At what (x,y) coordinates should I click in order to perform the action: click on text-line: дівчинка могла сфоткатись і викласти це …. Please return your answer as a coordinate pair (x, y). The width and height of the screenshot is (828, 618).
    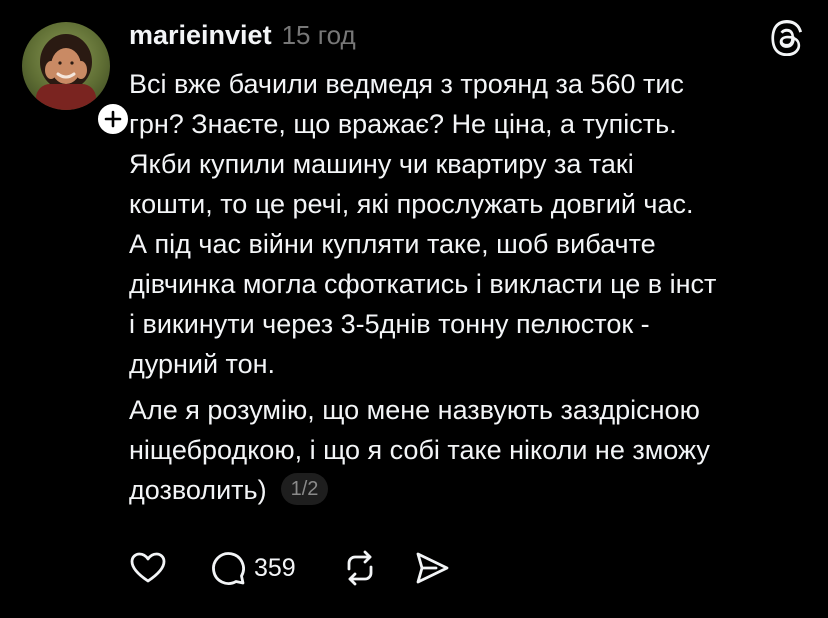
    Looking at the image, I should click on (423, 284).